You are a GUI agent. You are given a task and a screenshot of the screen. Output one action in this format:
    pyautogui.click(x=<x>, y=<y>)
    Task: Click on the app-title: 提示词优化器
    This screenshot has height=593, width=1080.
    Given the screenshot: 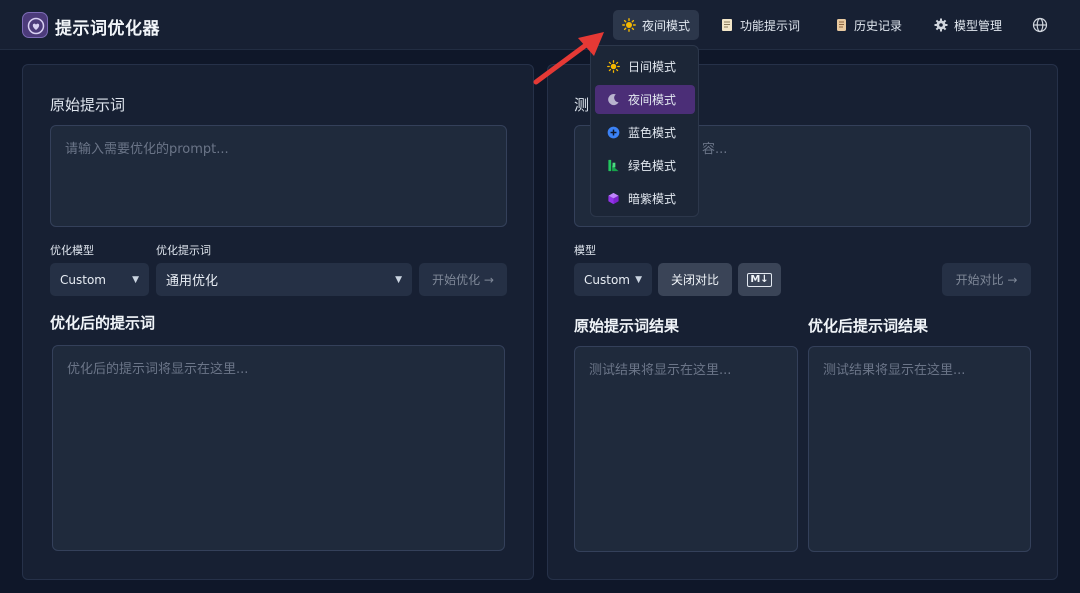 What is the action you would take?
    pyautogui.click(x=107, y=29)
    